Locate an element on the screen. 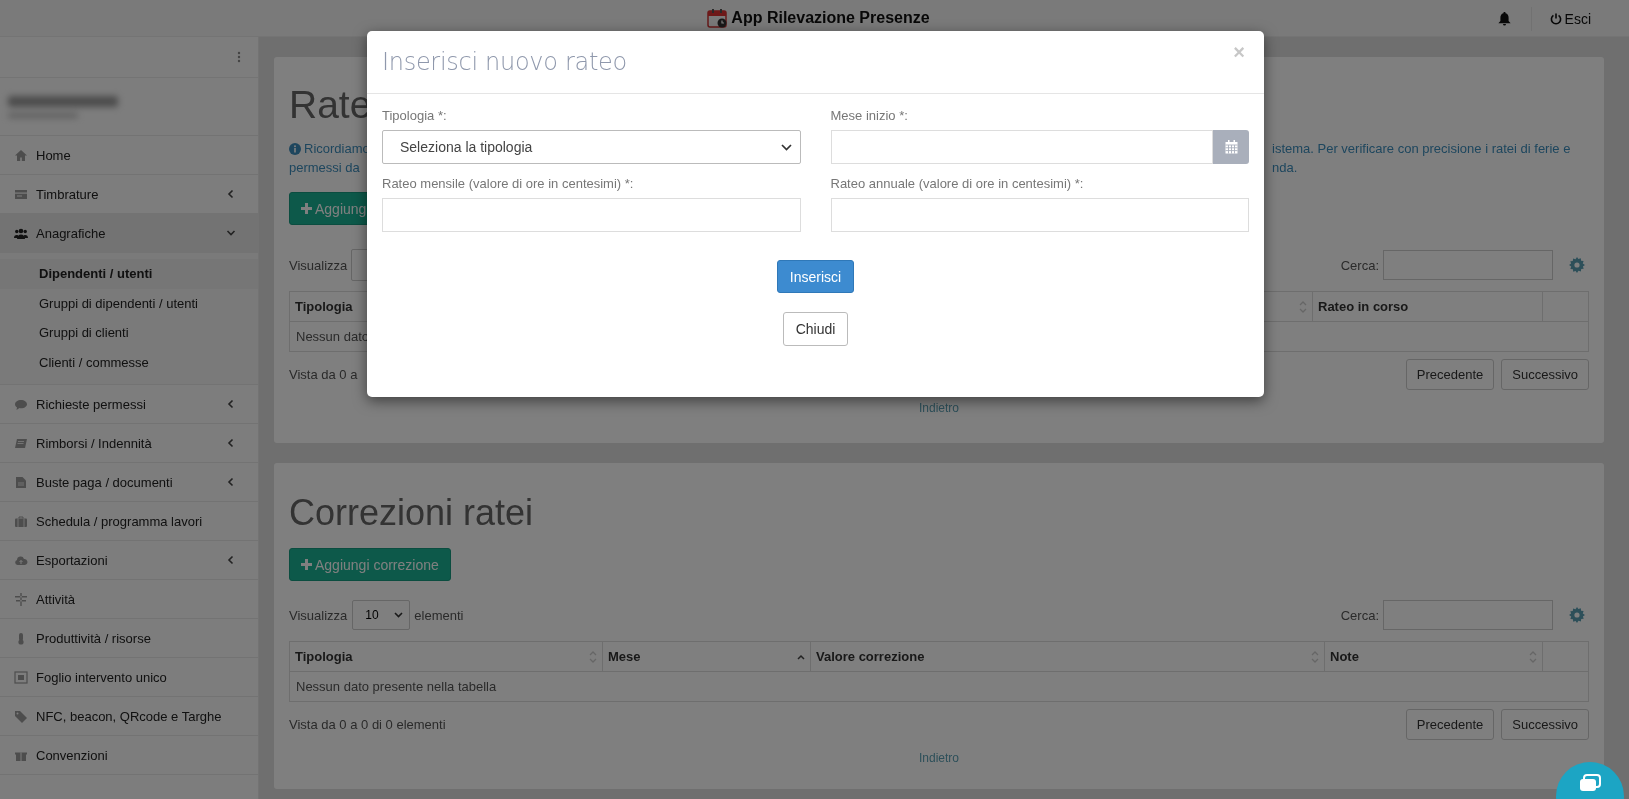  users-icon is located at coordinates (21, 233).